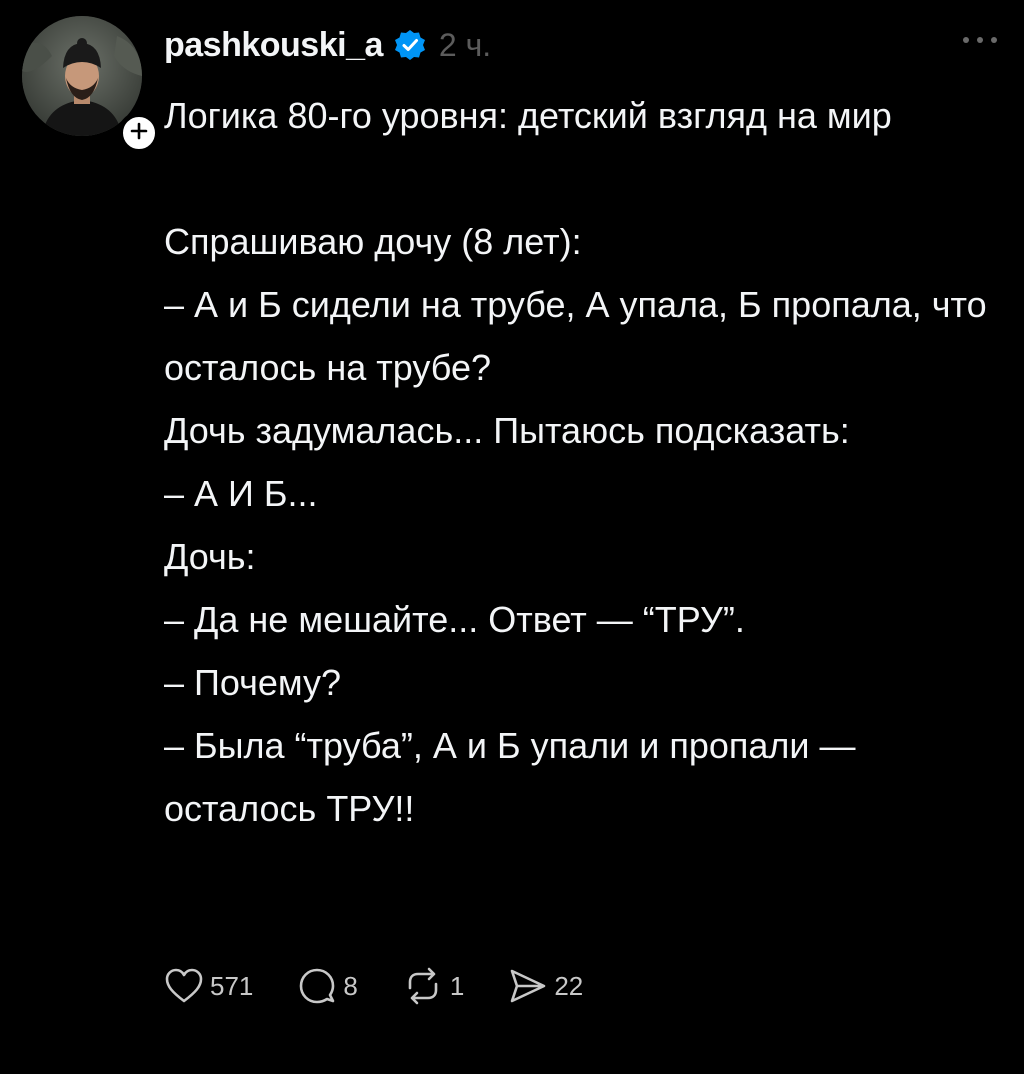  I want to click on reply-count: 8, so click(350, 985).